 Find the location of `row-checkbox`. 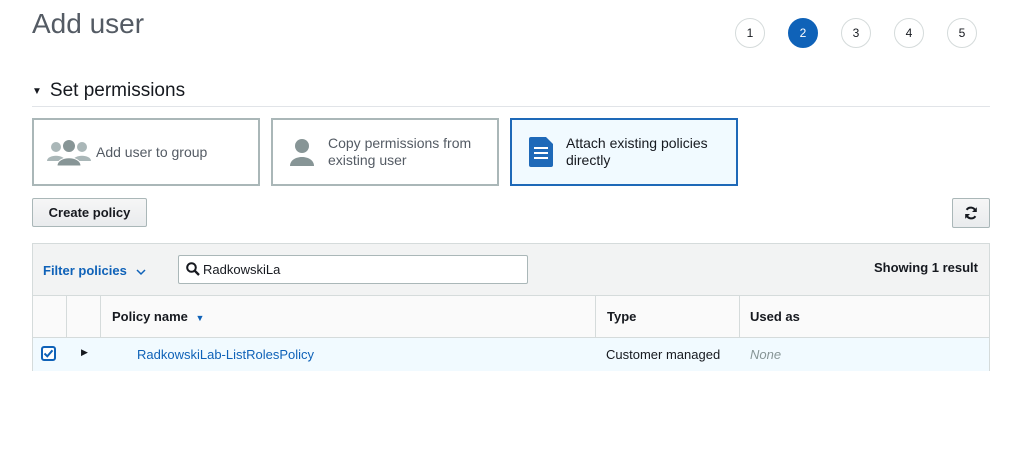

row-checkbox is located at coordinates (48, 353).